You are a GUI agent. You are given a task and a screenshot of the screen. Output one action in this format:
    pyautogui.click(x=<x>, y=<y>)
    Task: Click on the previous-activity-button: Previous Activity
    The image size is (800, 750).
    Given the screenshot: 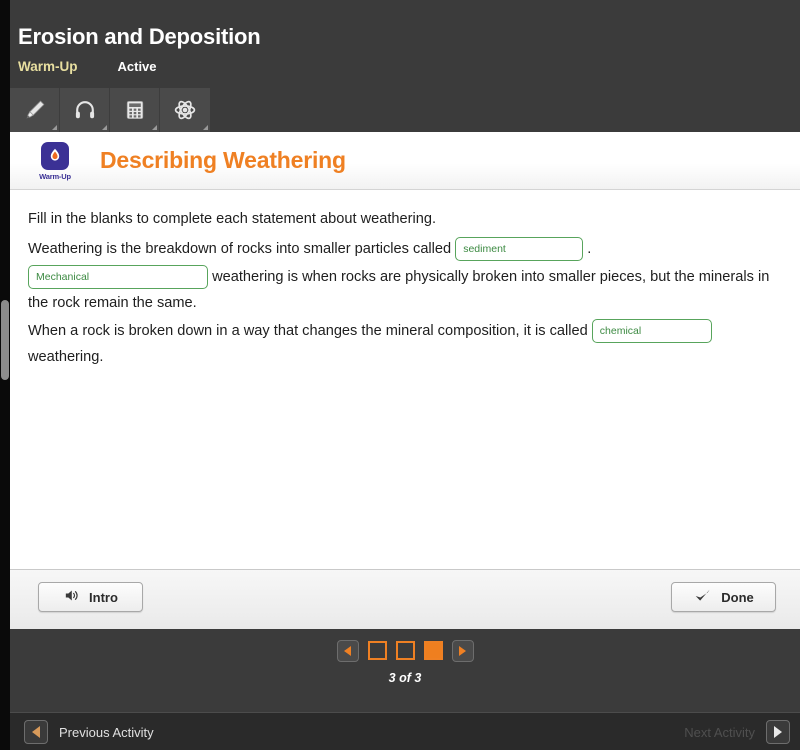 What is the action you would take?
    pyautogui.click(x=89, y=732)
    